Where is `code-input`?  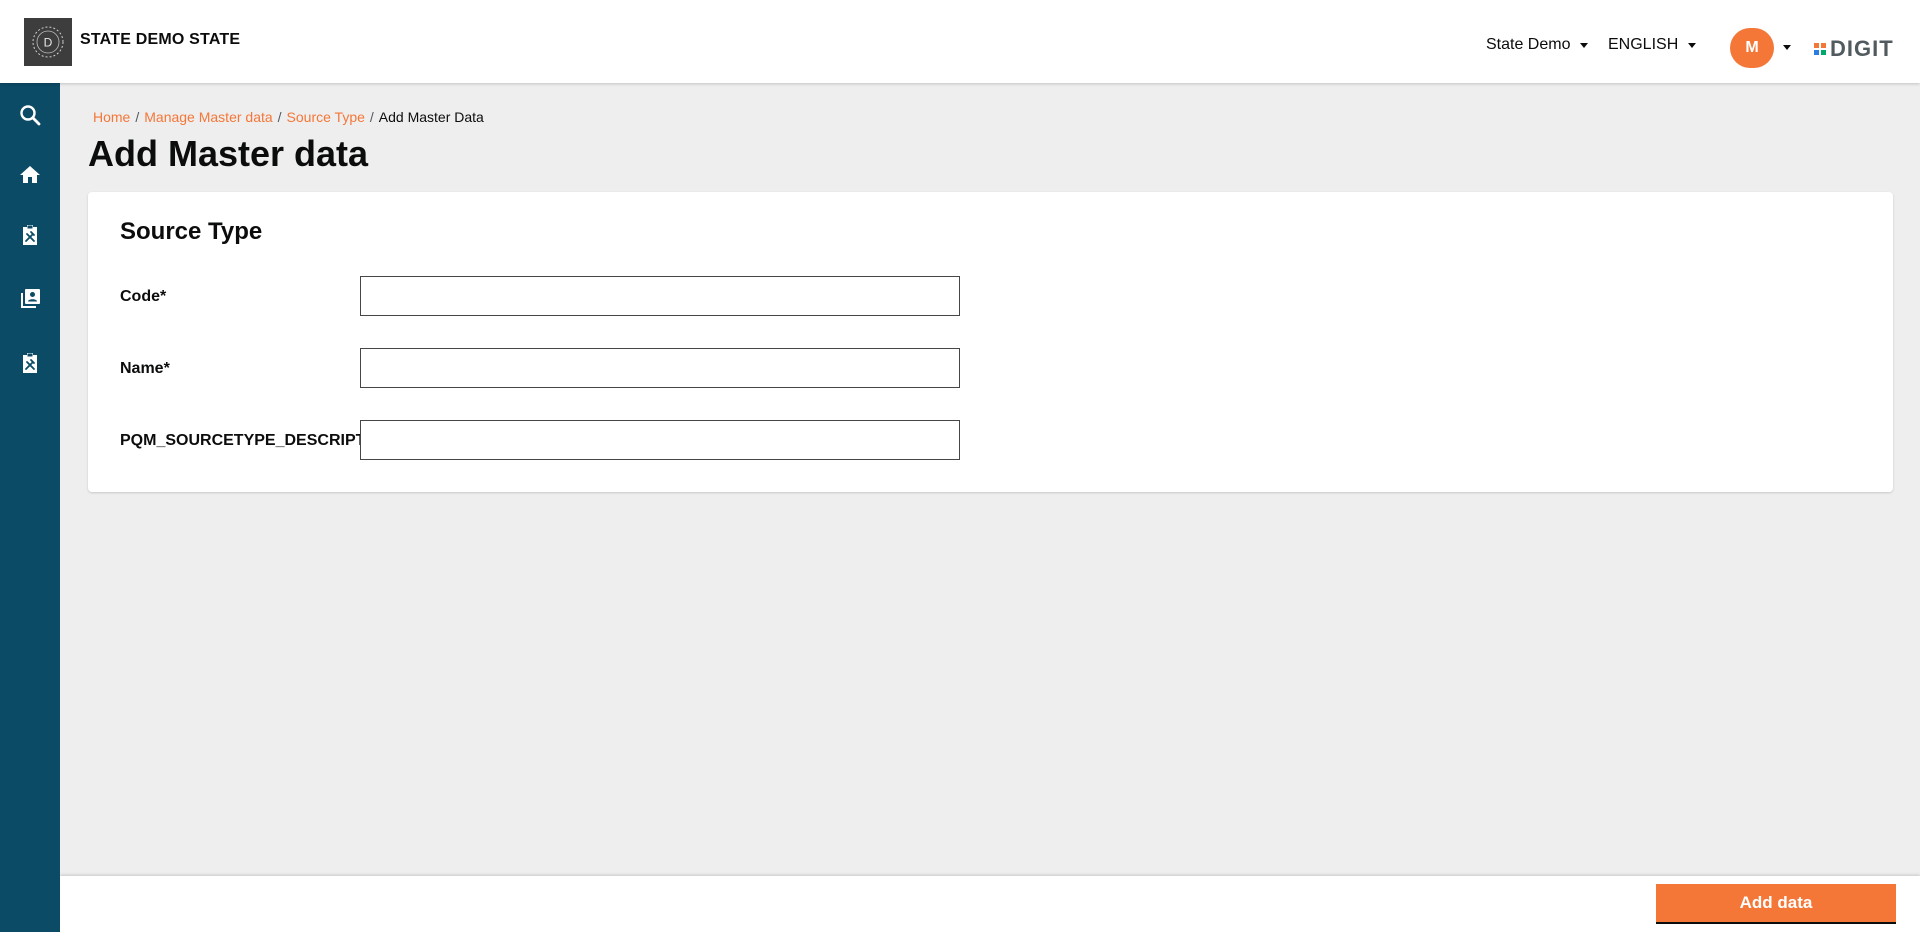 code-input is located at coordinates (660, 296).